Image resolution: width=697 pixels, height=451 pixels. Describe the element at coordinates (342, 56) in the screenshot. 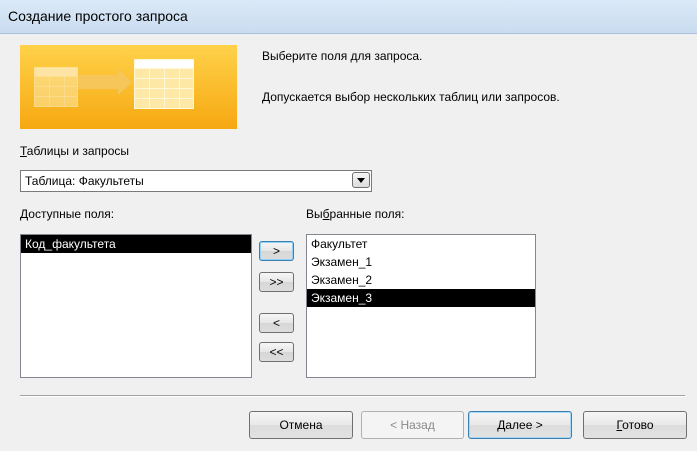

I see `intro-line-1: Выберите поля для запроса.` at that location.